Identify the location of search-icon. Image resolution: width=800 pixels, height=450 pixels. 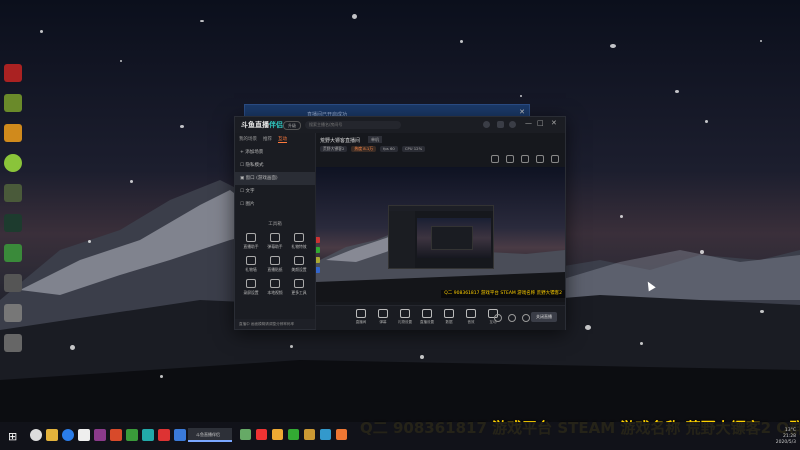
(36, 435).